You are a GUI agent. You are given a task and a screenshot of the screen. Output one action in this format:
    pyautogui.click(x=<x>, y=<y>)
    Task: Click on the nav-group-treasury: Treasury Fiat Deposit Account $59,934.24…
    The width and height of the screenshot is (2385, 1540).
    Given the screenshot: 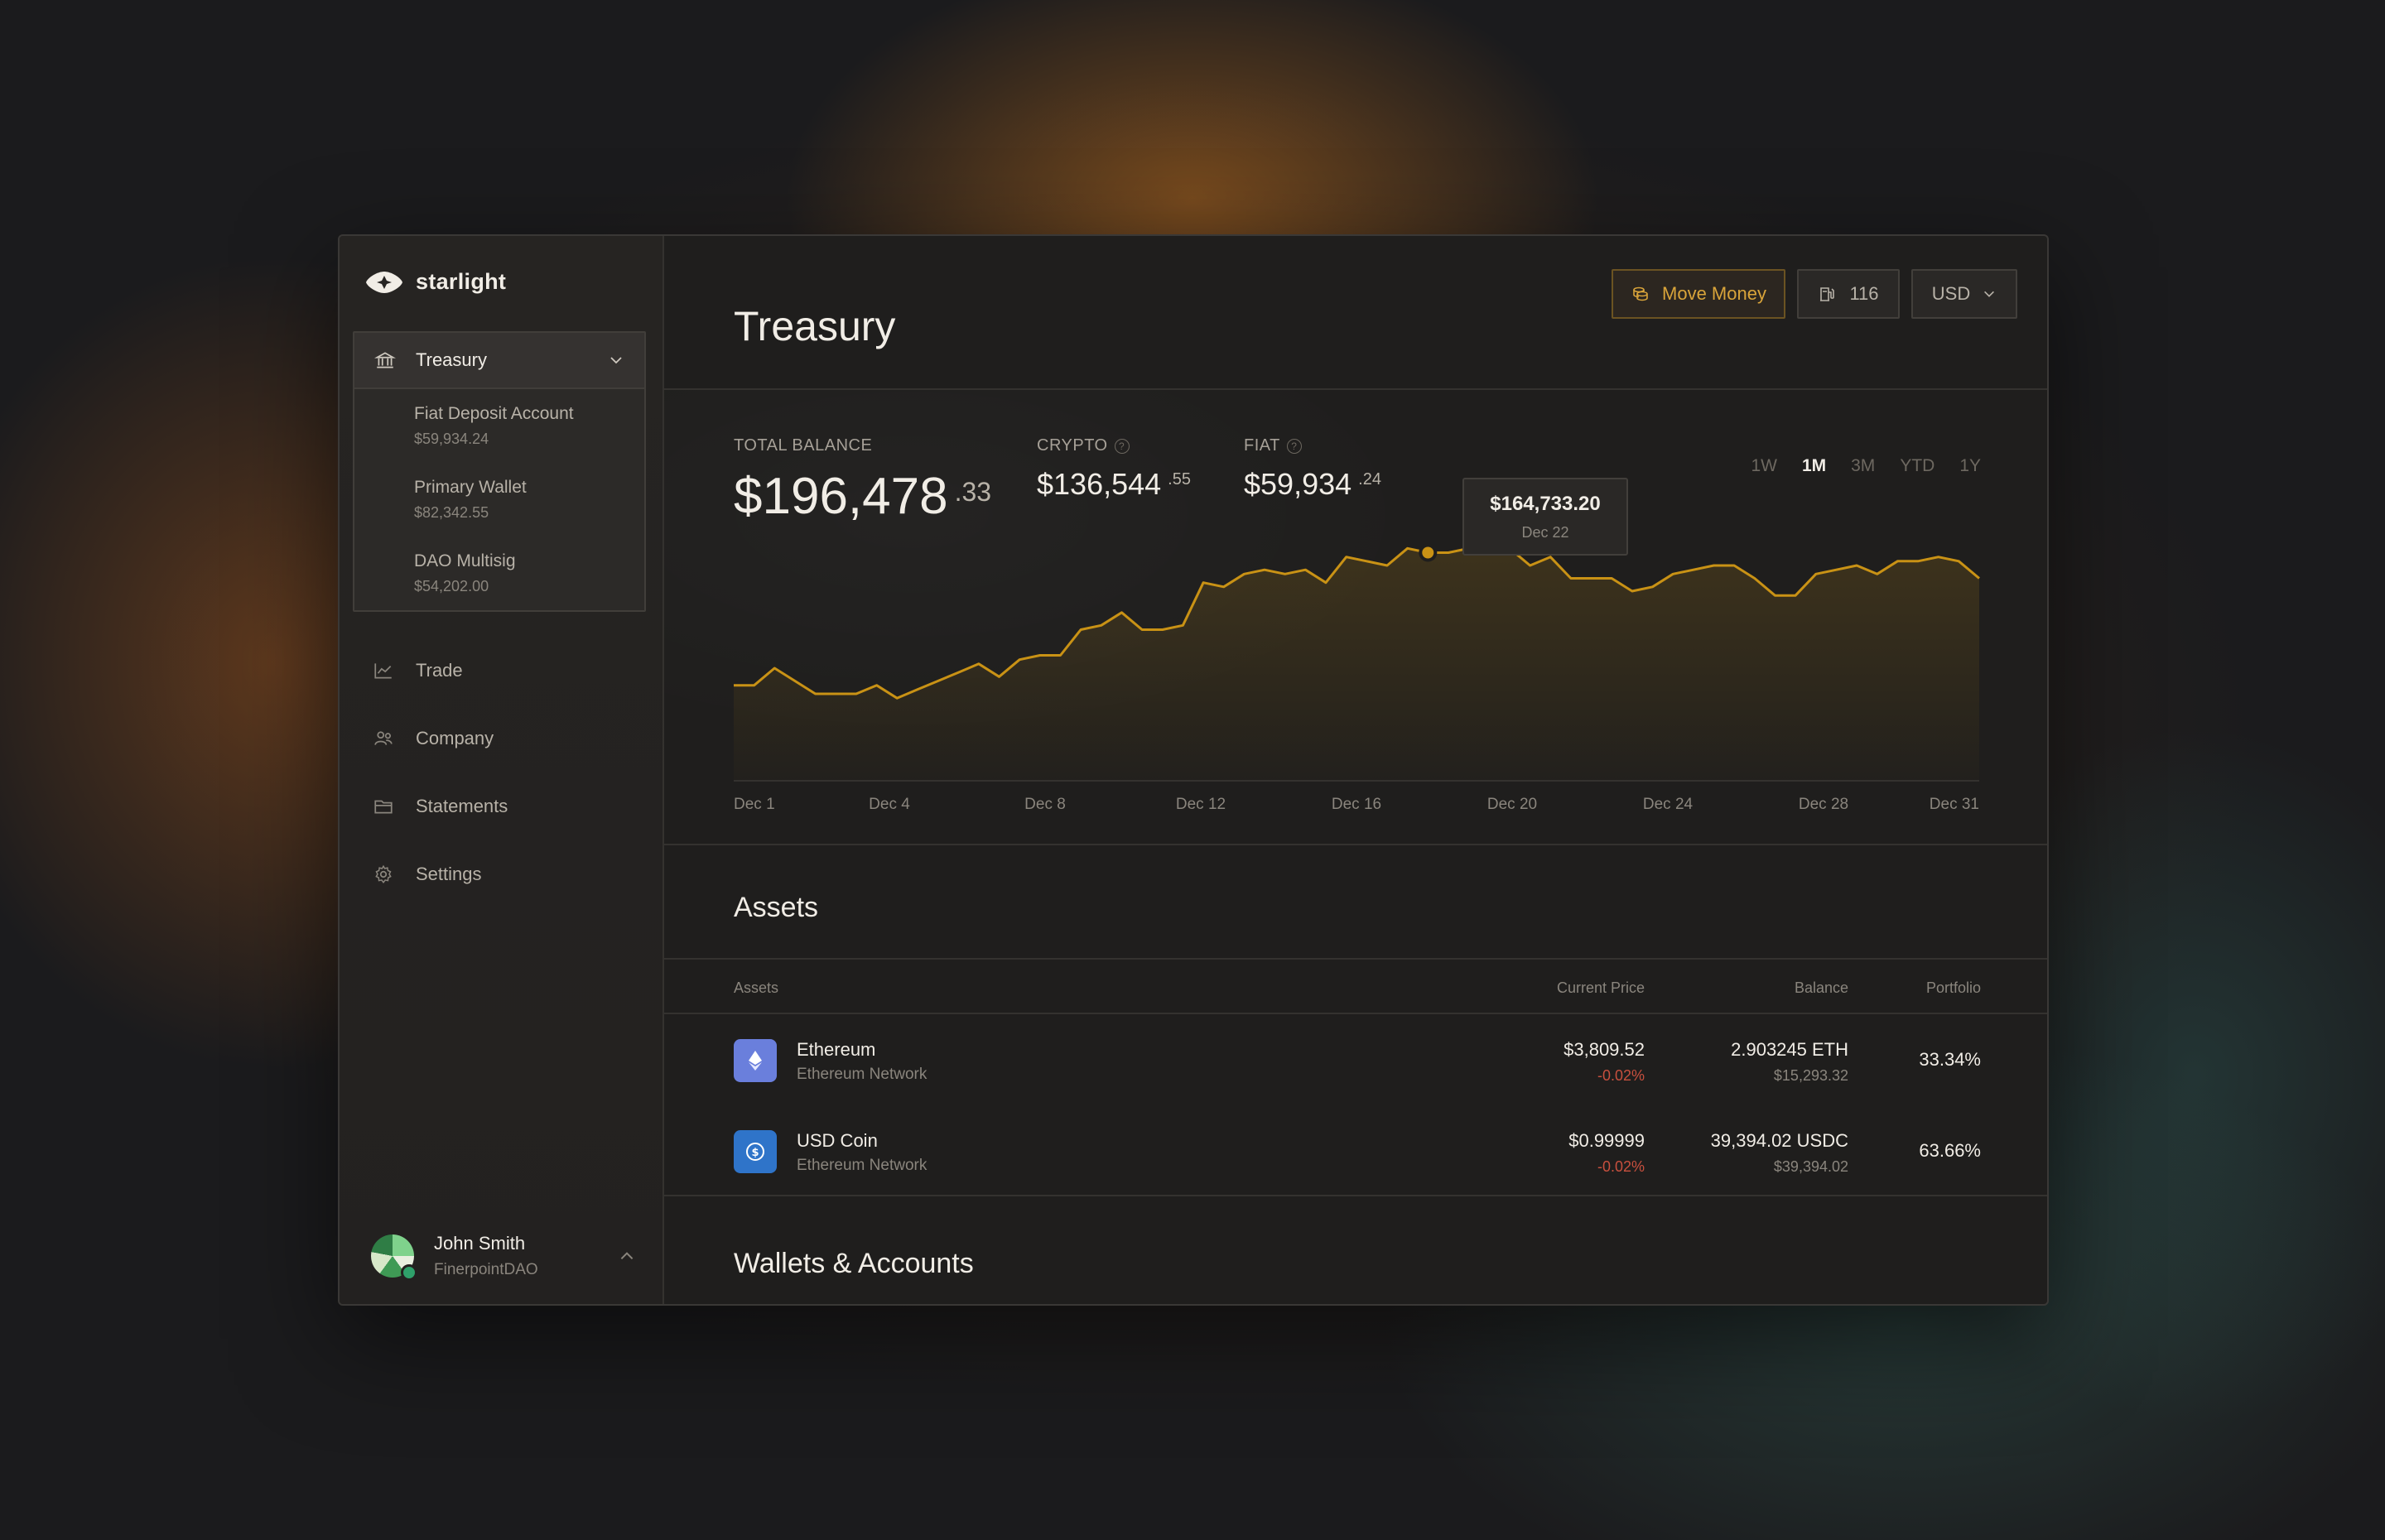 What is the action you would take?
    pyautogui.click(x=499, y=472)
    